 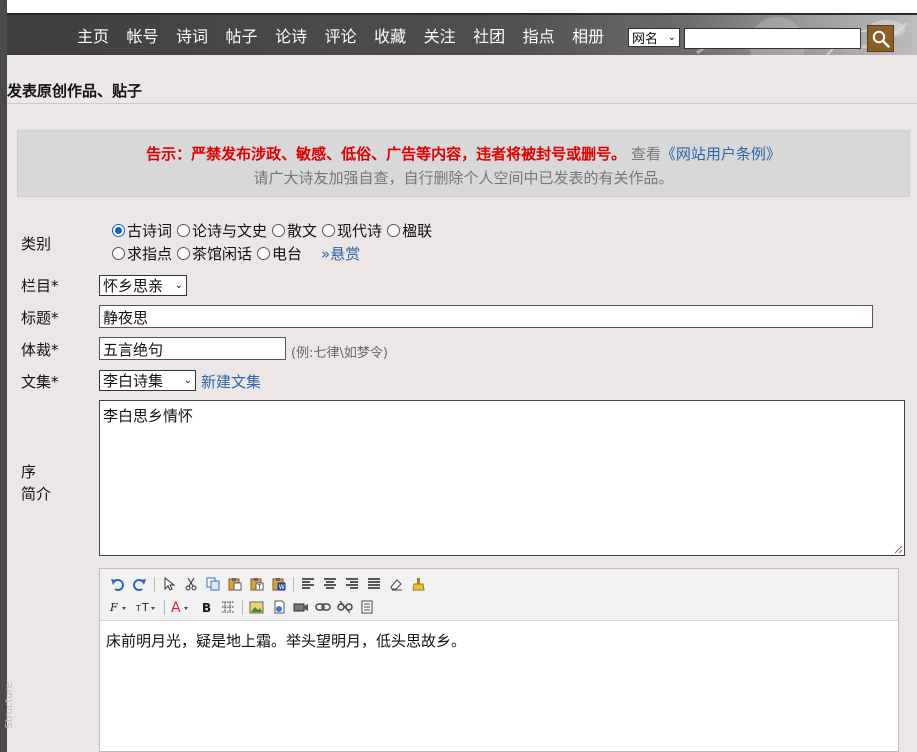 What do you see at coordinates (341, 35) in the screenshot?
I see `nav-comments: 评论` at bounding box center [341, 35].